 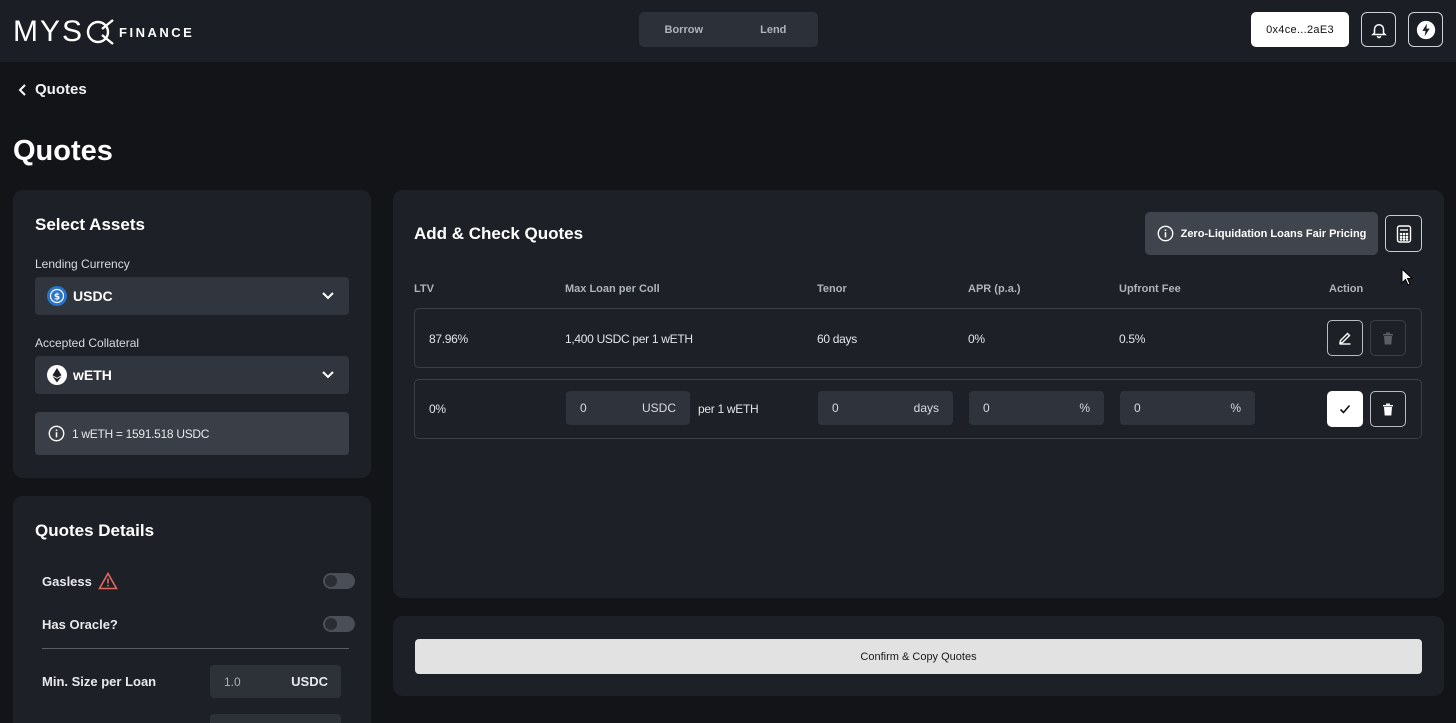 What do you see at coordinates (82, 264) in the screenshot?
I see `lending-currency-label: Lending Currency` at bounding box center [82, 264].